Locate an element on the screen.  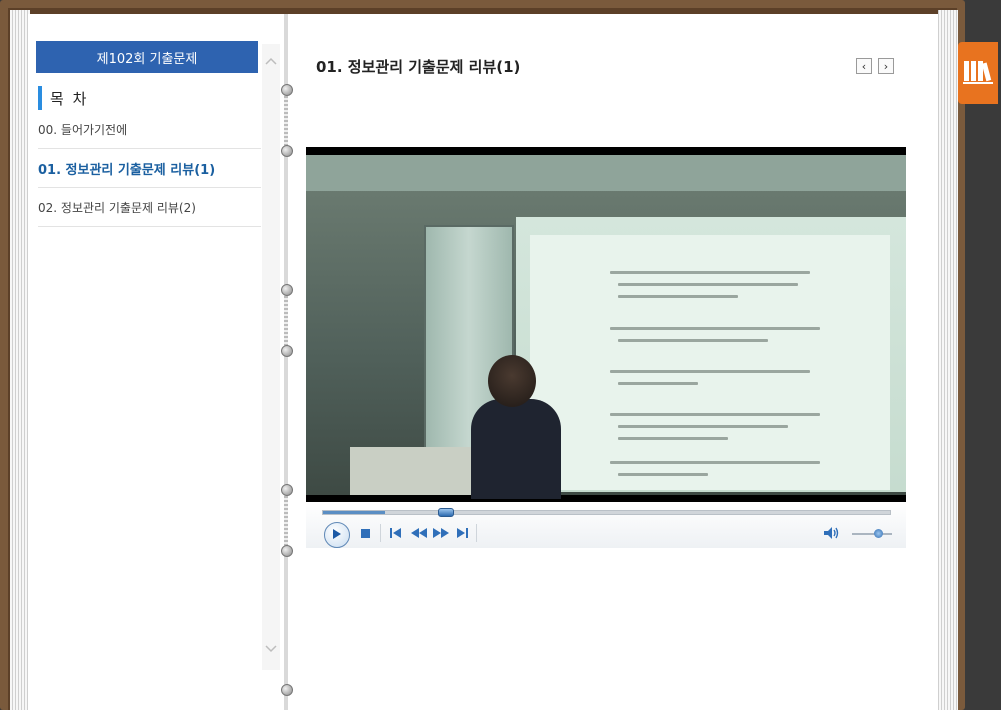
rewind-button is located at coordinates (419, 534).